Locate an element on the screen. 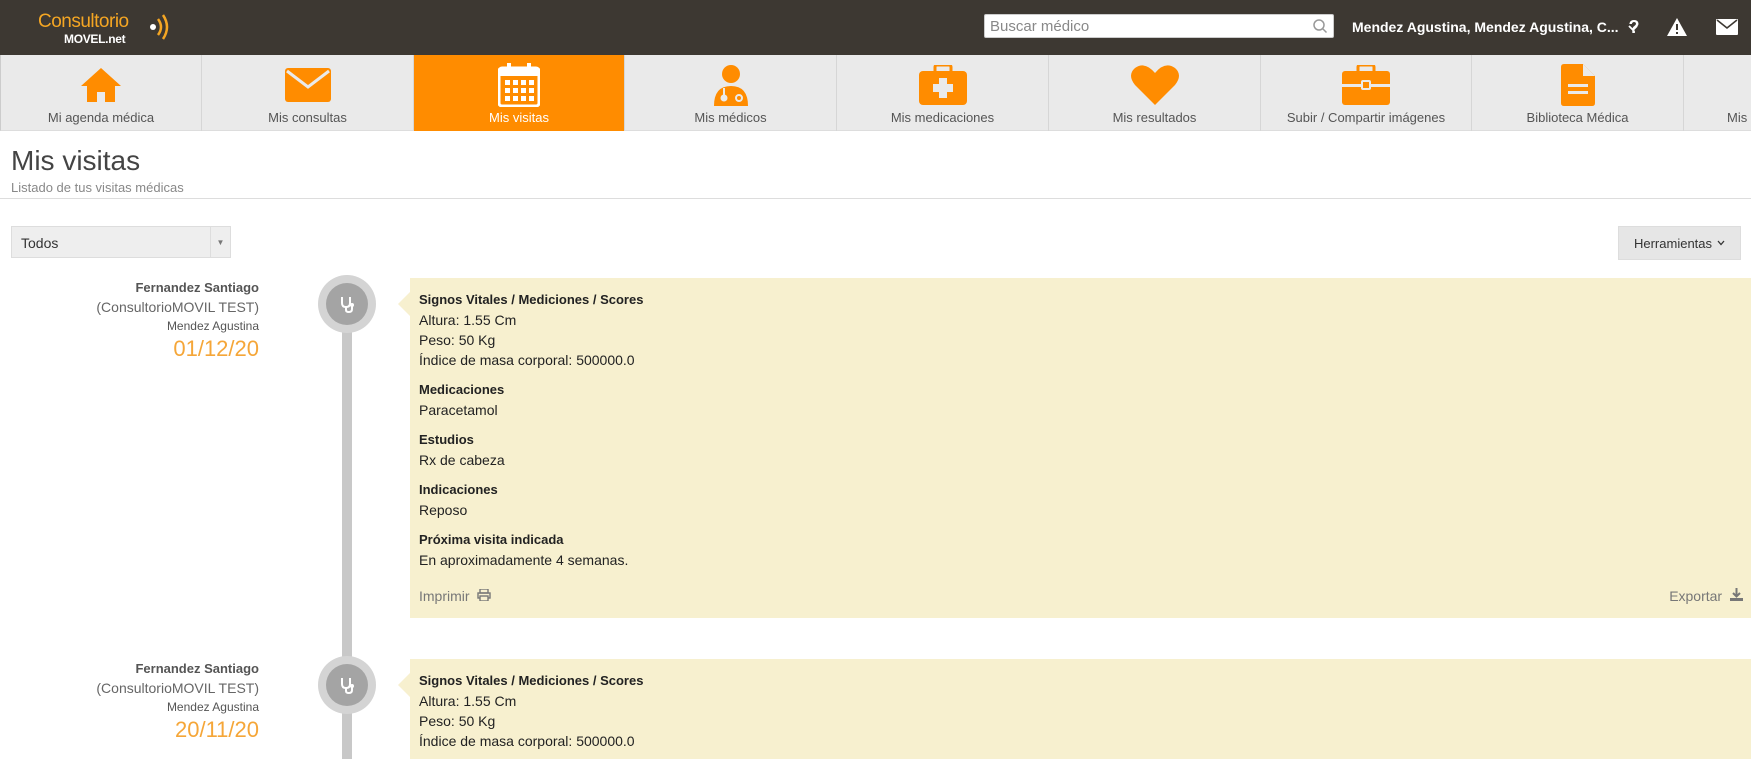 Image resolution: width=1751 pixels, height=759 pixels. doctor-search is located at coordinates (1159, 26).